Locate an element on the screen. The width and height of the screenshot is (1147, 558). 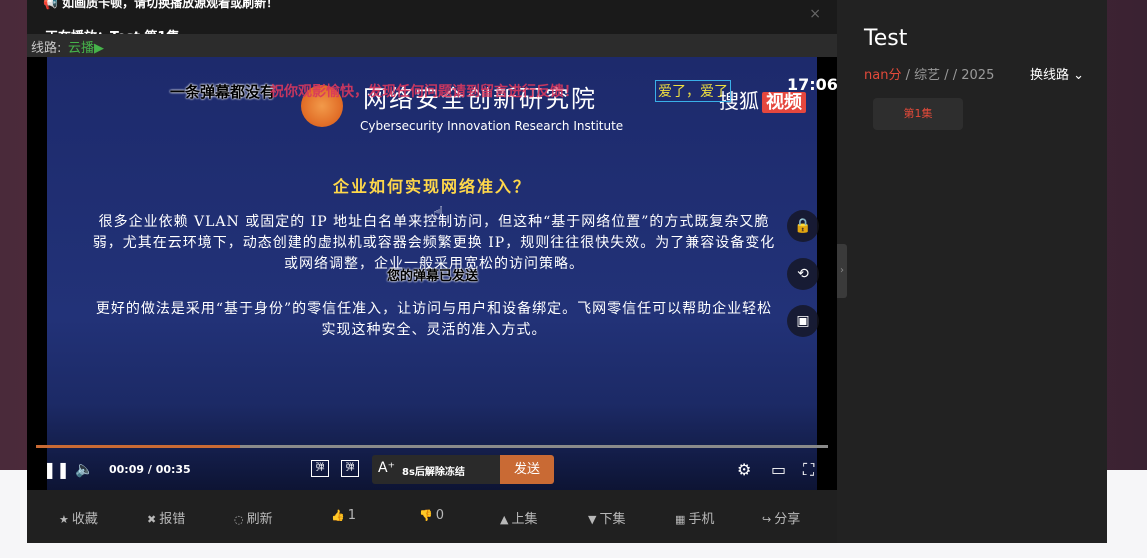
danmaku-text: 一条弹幕都没有 is located at coordinates (223, 92).